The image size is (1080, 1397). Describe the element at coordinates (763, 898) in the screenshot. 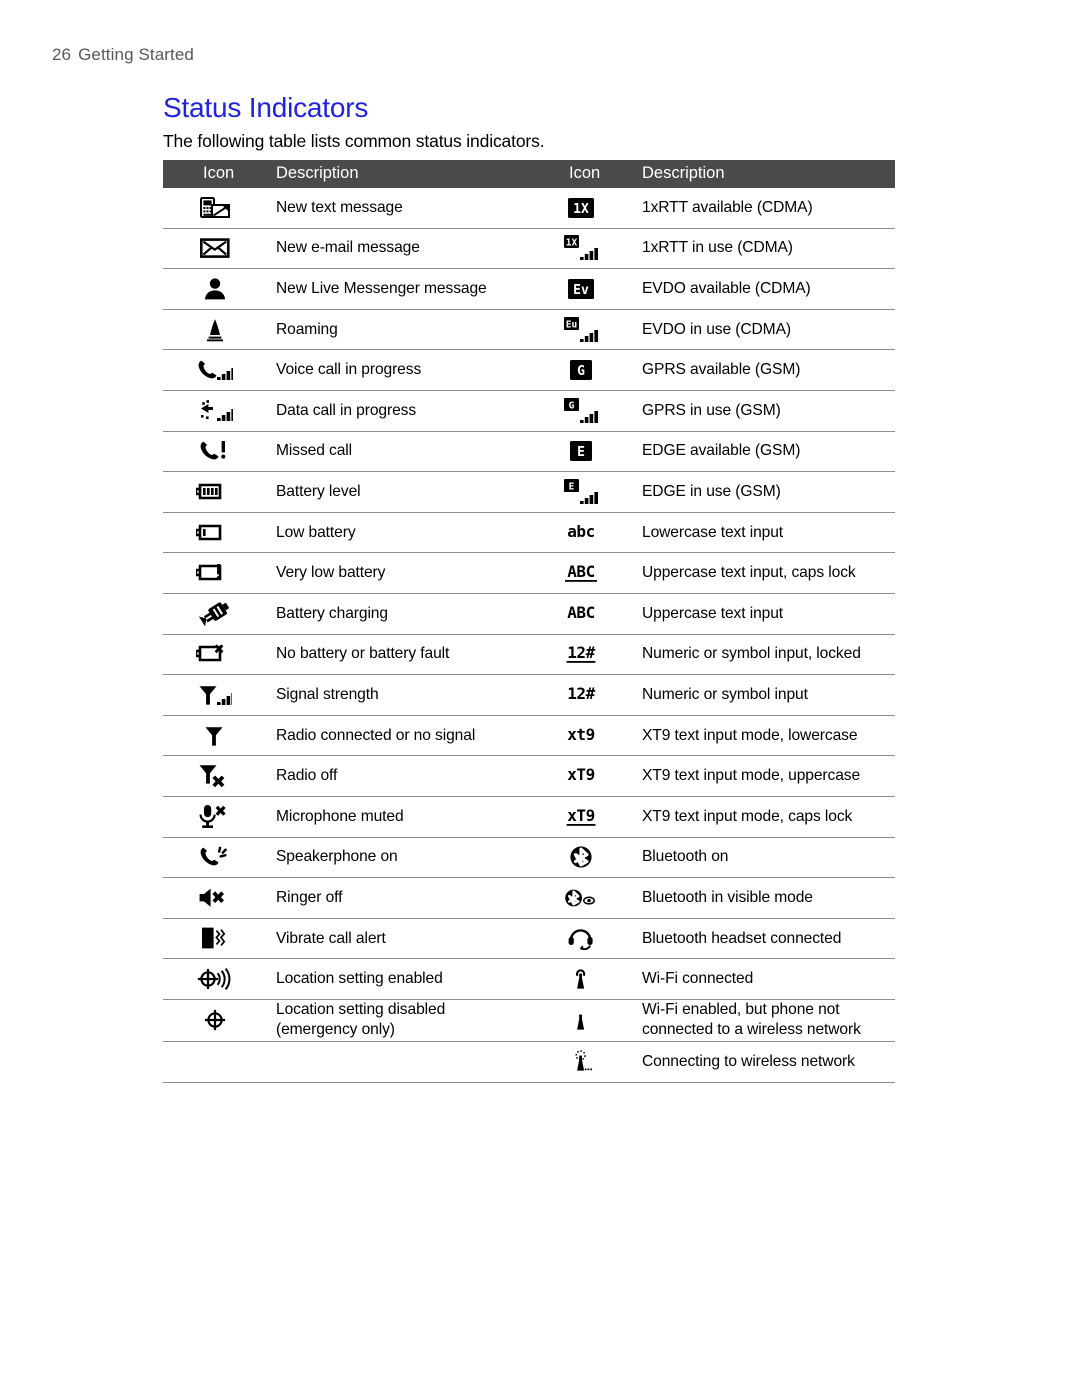

I see `description-cell-right: Bluetooth in visible mode` at that location.